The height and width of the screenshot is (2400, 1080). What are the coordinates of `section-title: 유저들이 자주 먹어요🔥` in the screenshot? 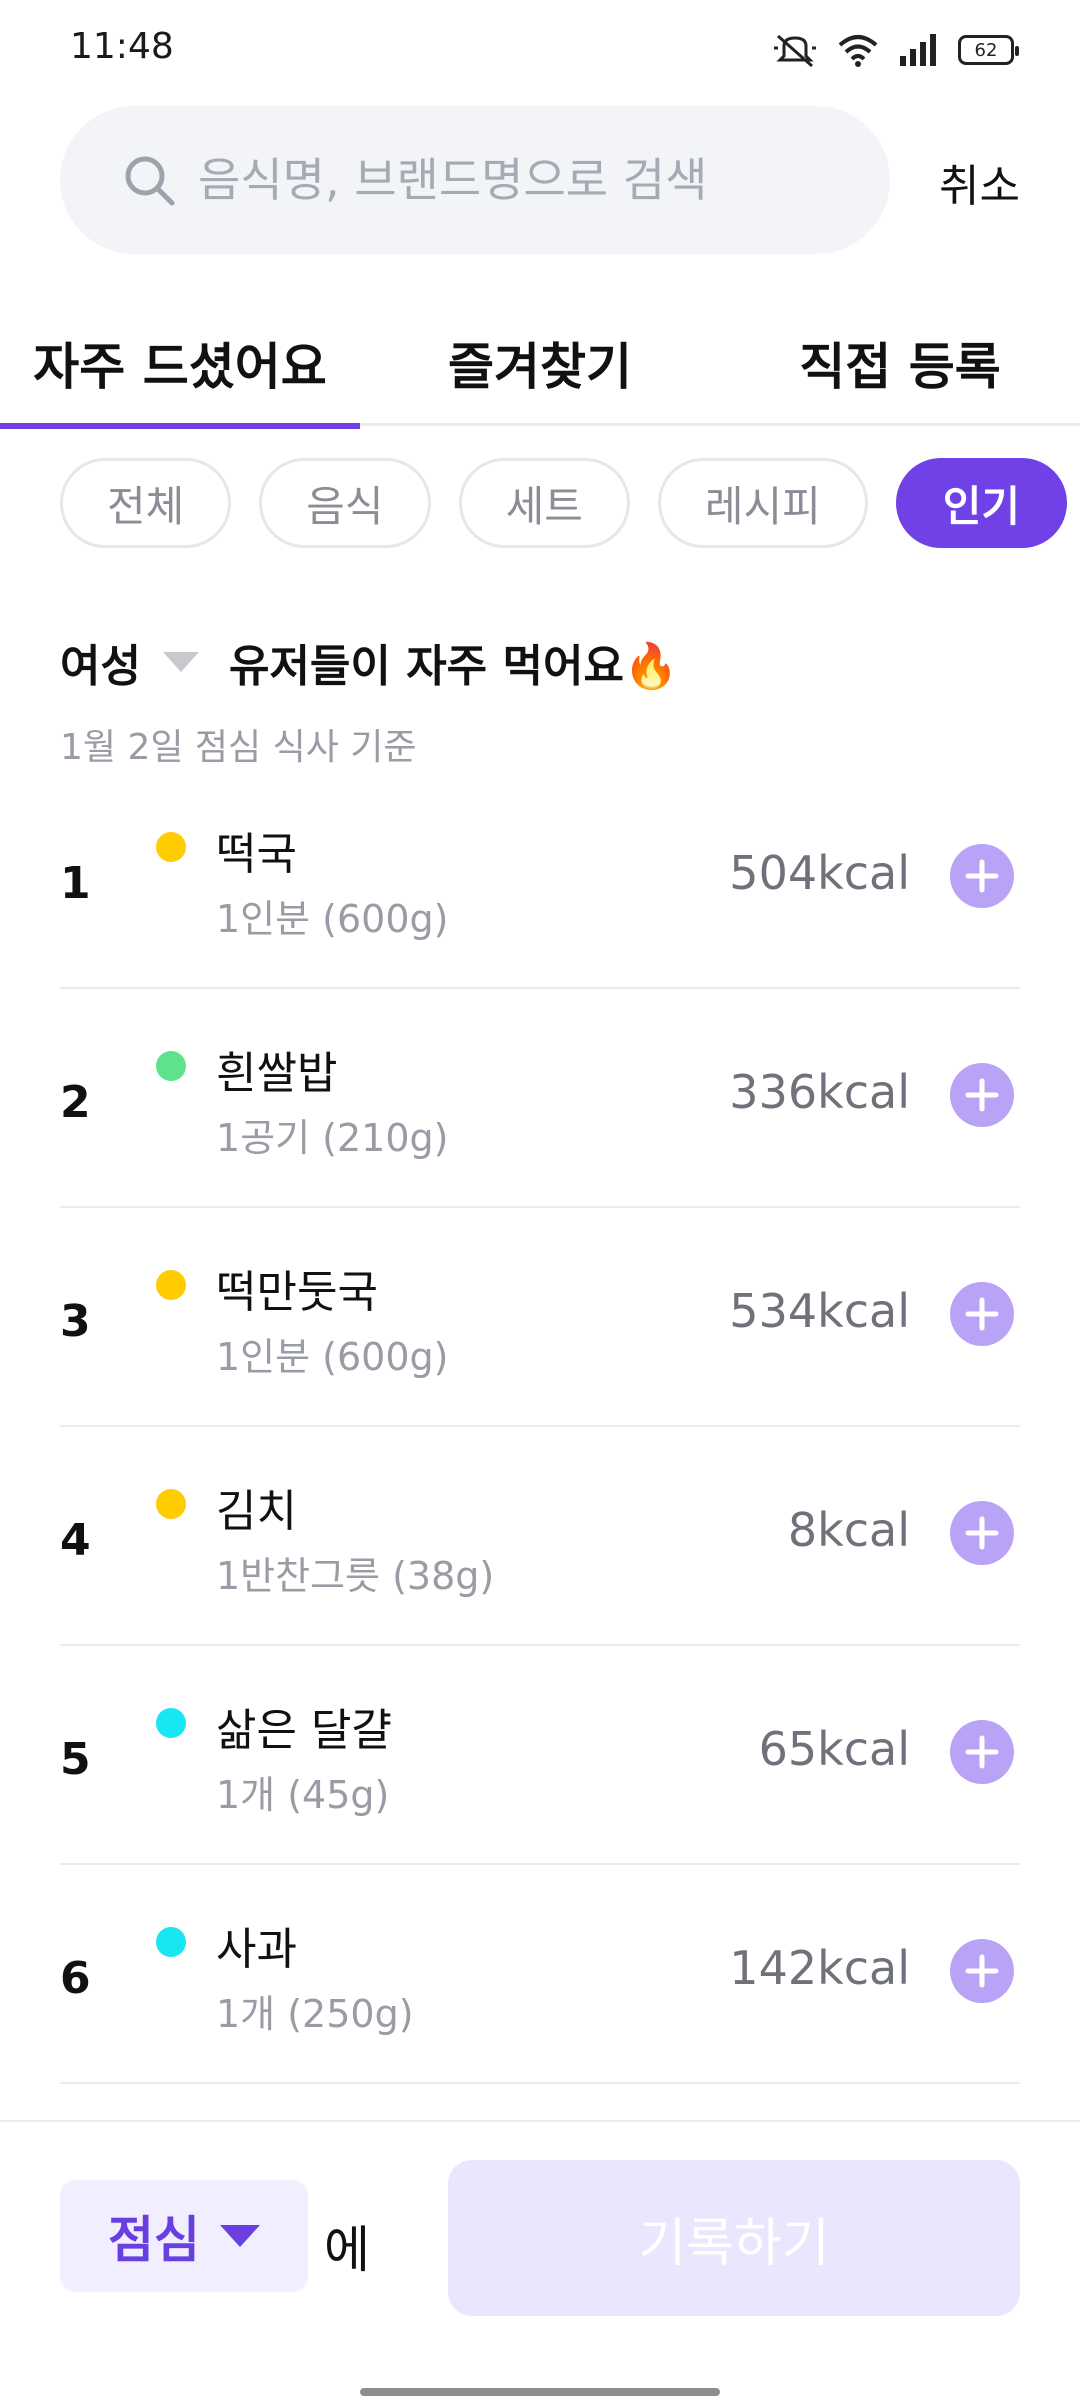 It's located at (453, 666).